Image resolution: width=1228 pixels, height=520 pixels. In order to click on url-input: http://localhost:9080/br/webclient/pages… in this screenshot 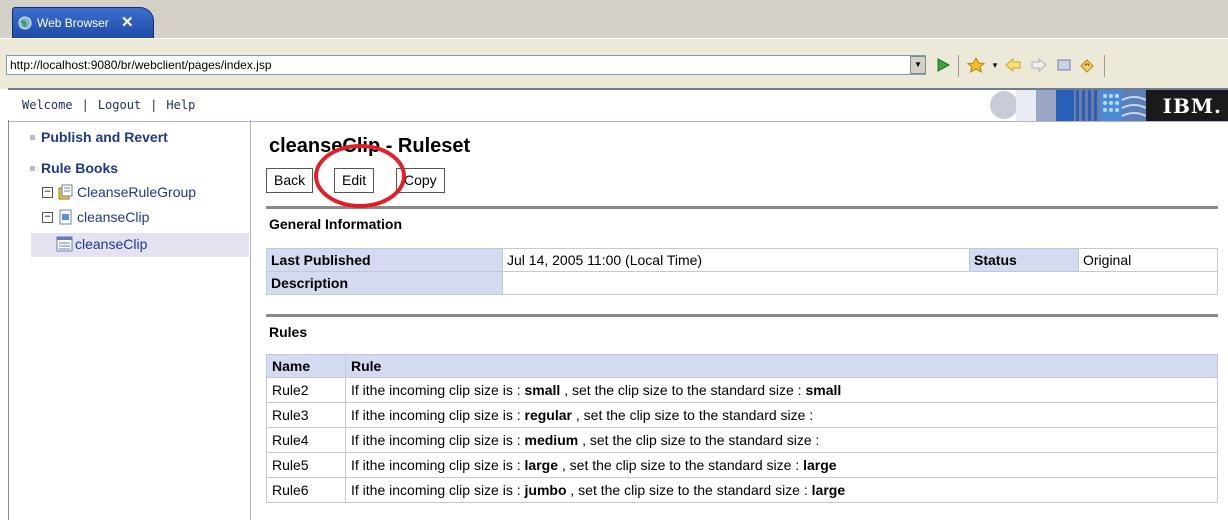, I will do `click(466, 65)`.